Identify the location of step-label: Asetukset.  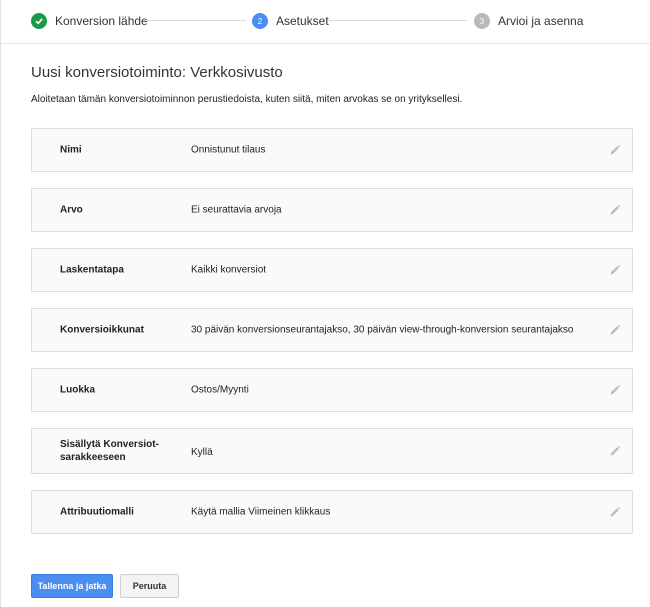
(302, 21).